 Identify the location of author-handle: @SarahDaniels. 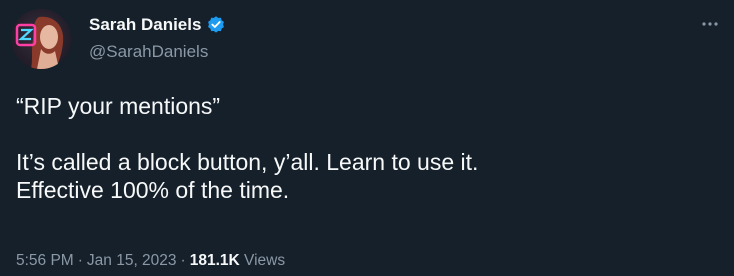
(148, 52).